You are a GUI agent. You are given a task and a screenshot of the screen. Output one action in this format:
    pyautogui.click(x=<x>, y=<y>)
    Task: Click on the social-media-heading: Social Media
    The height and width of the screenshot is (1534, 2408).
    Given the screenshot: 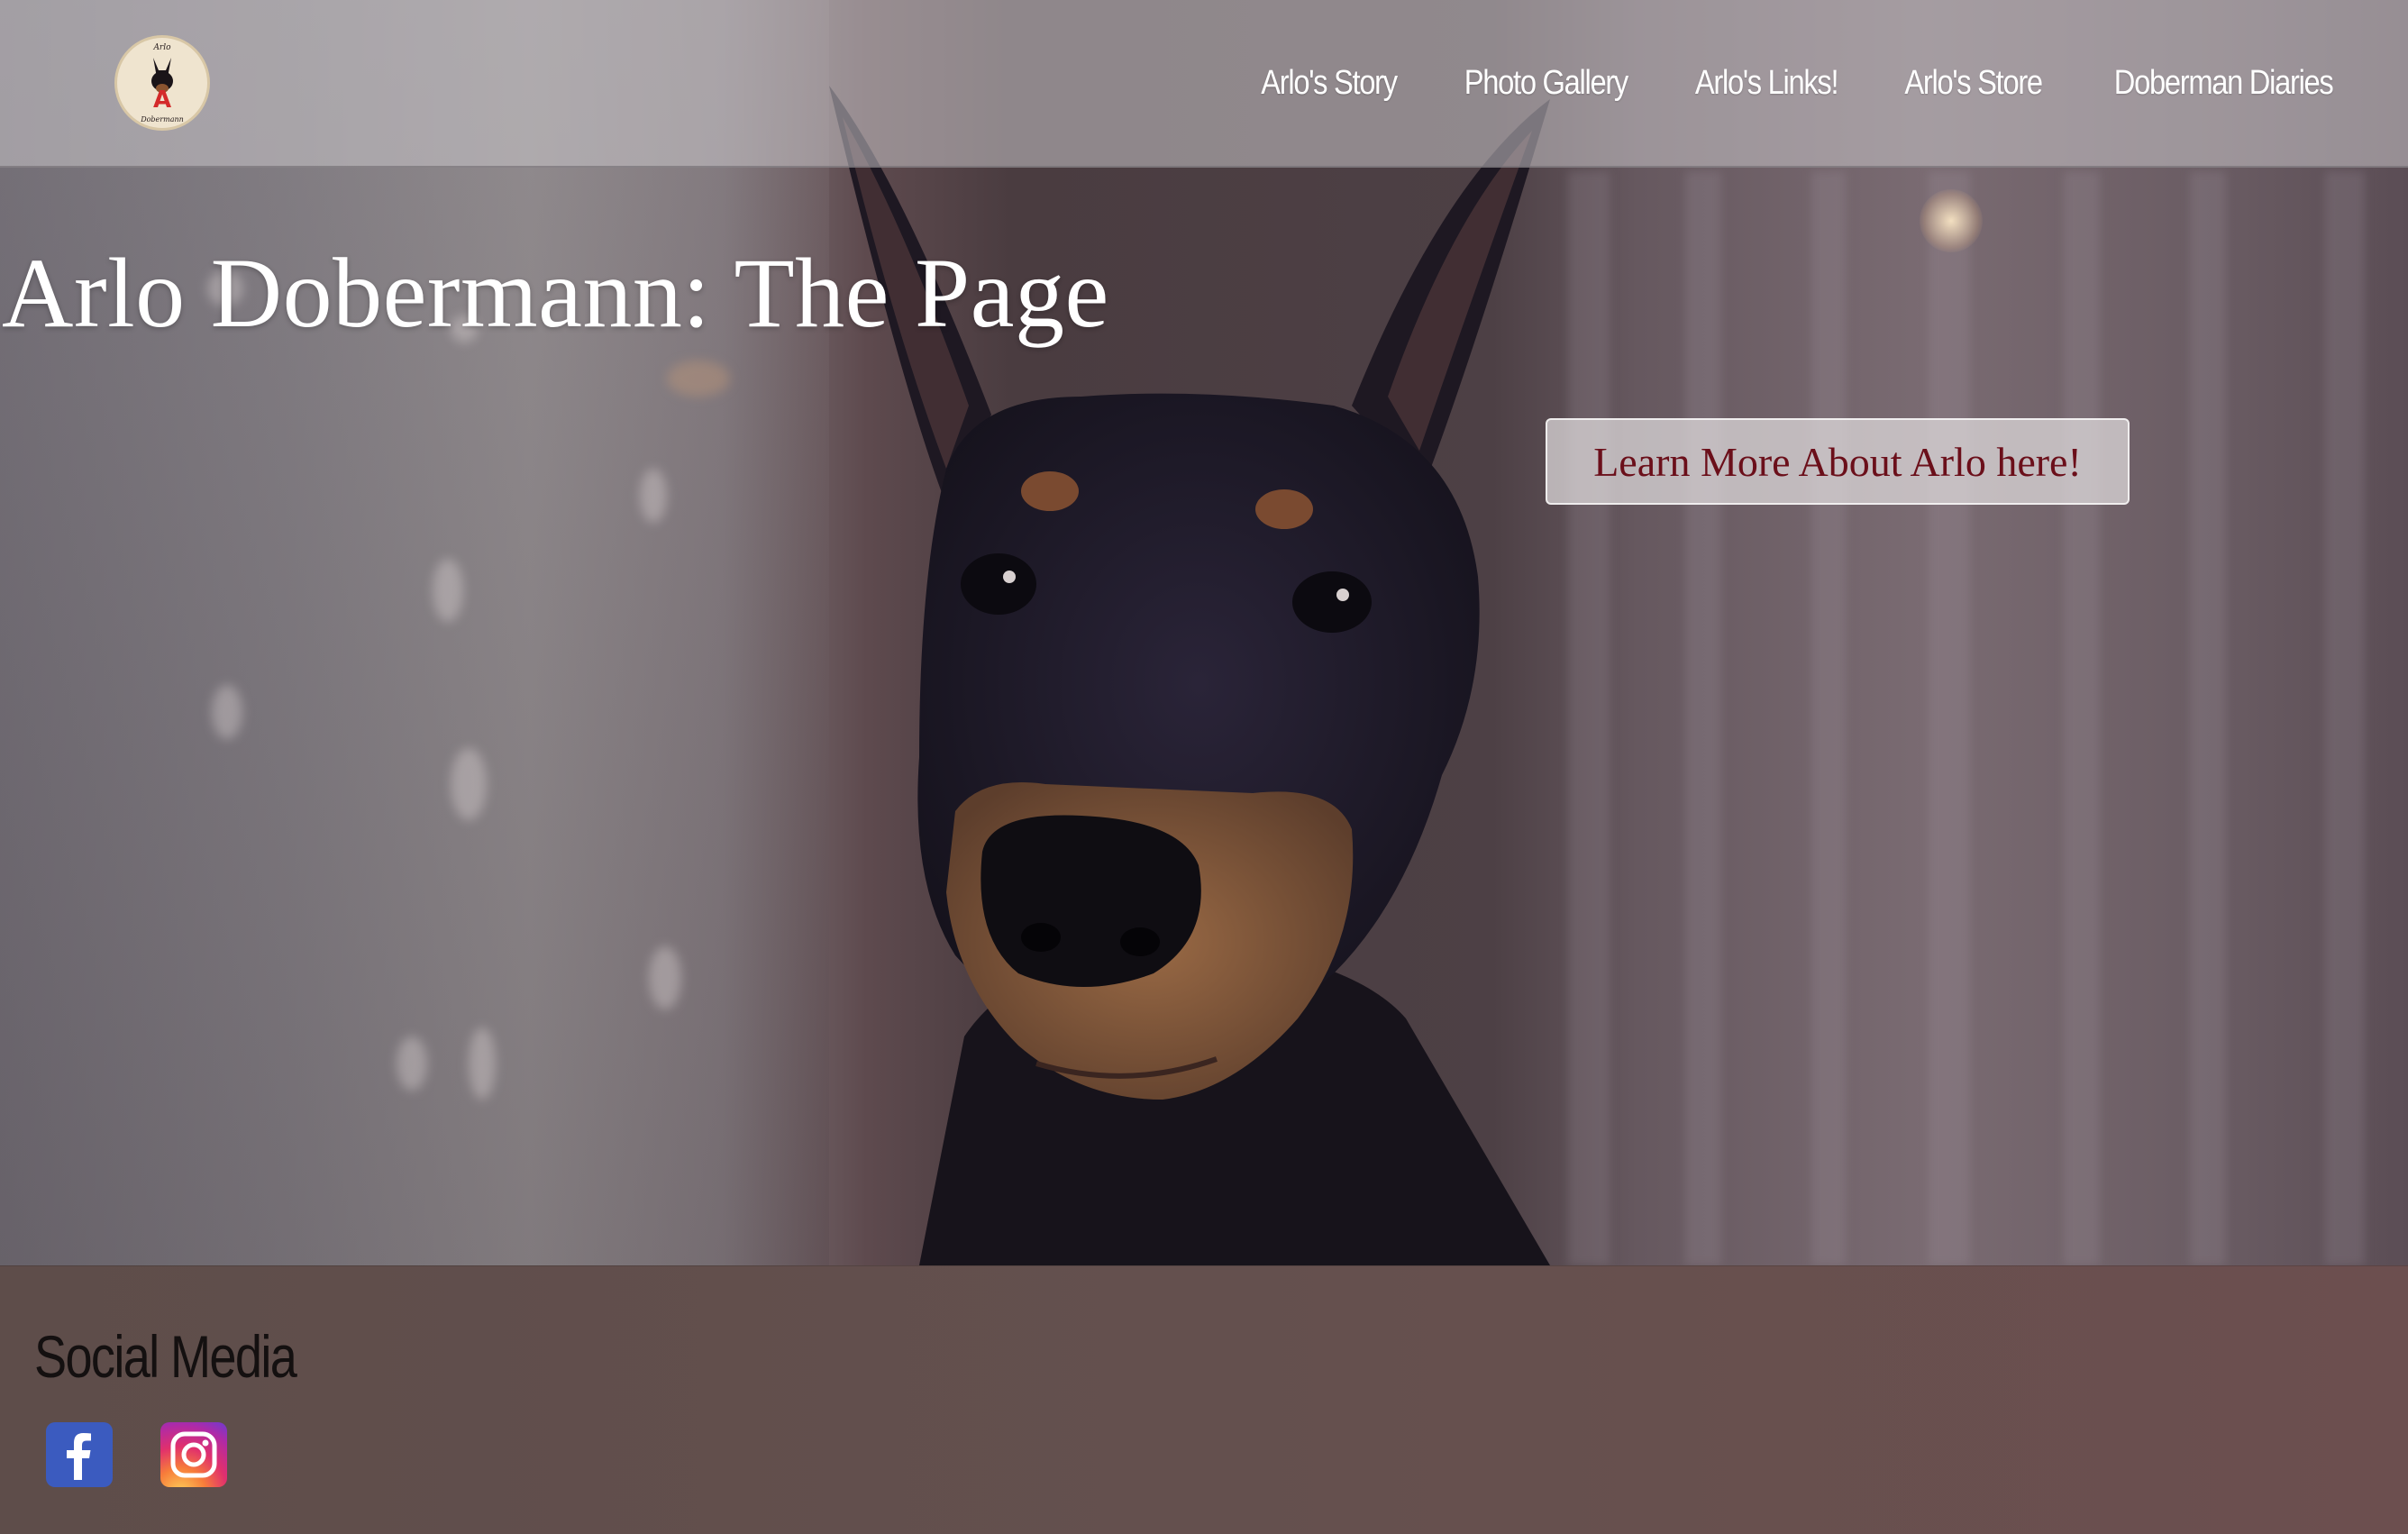 What is the action you would take?
    pyautogui.click(x=165, y=1356)
    